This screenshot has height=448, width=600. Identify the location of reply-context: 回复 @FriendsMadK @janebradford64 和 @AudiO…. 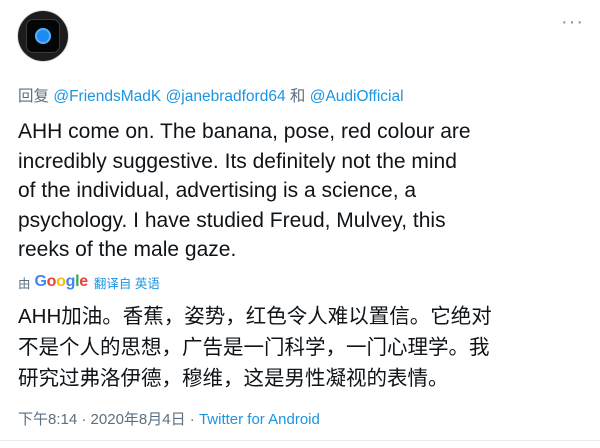
(303, 95).